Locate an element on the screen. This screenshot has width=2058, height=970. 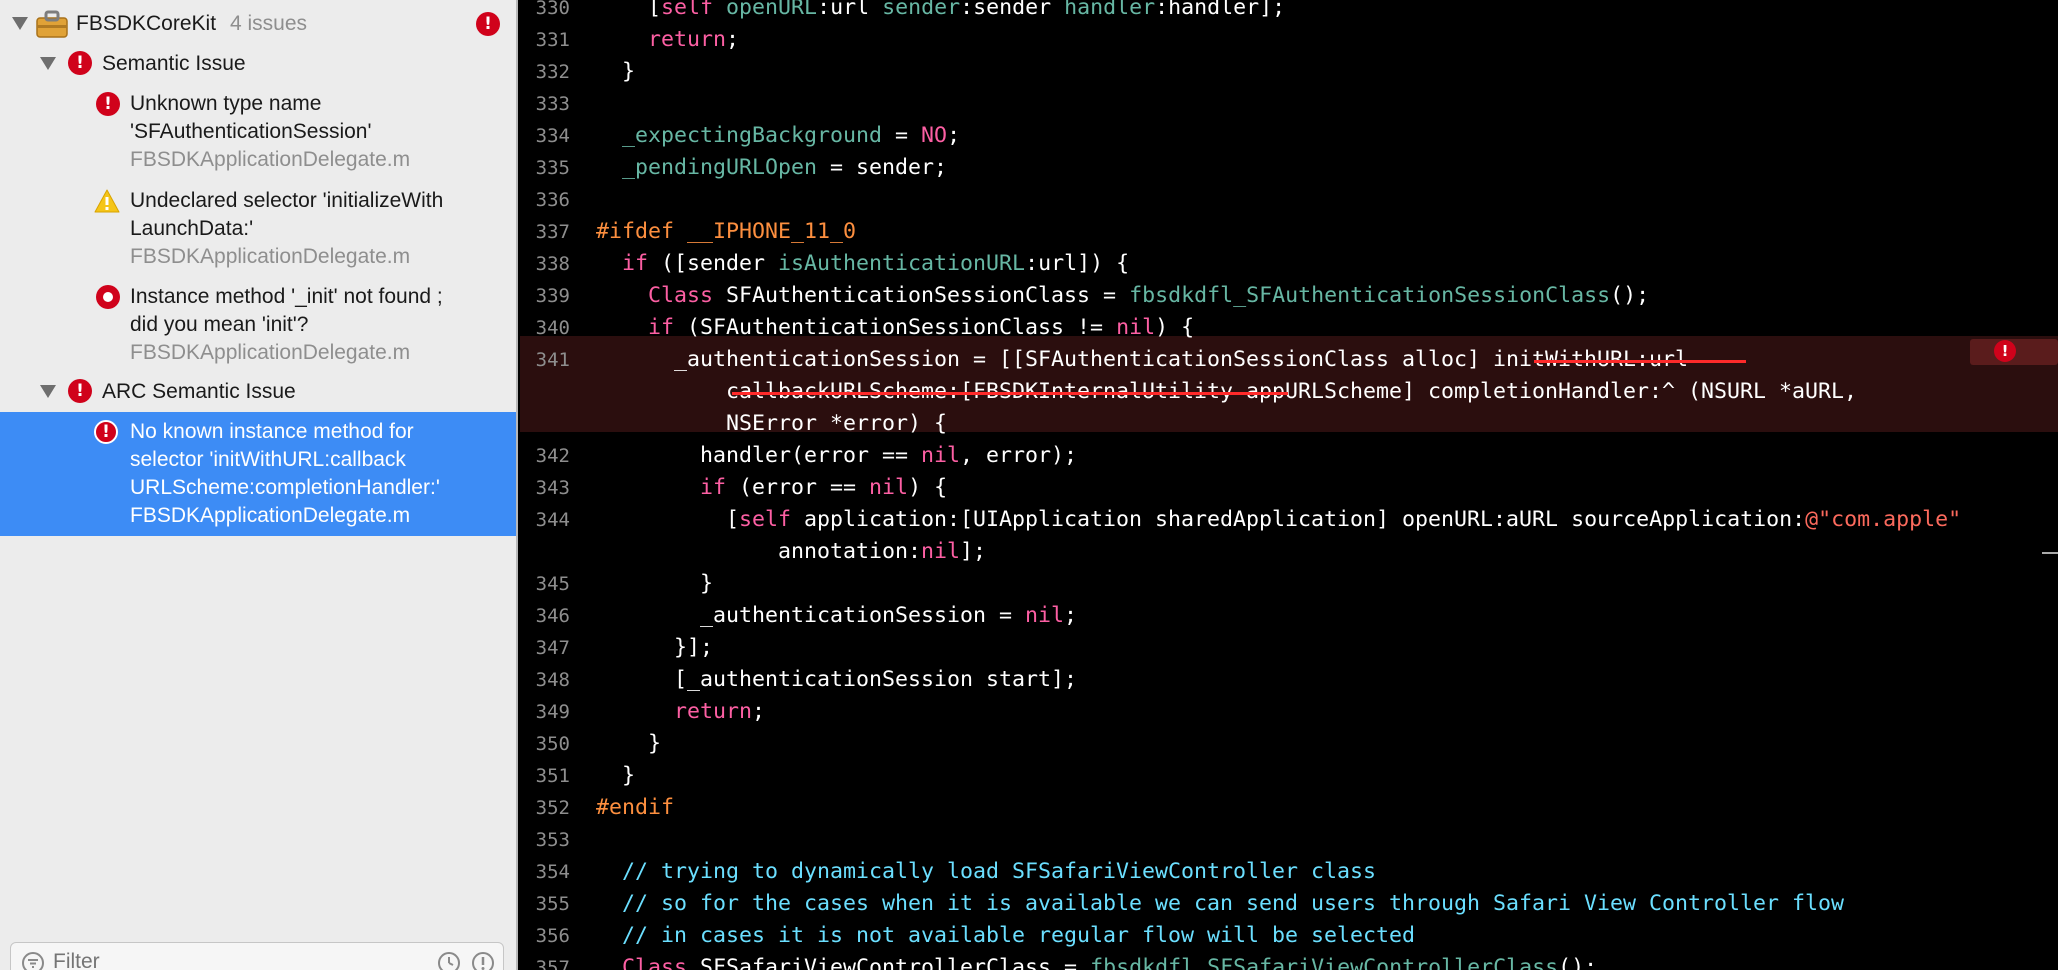
code-line: handler(error == nil, error); is located at coordinates (836, 456).